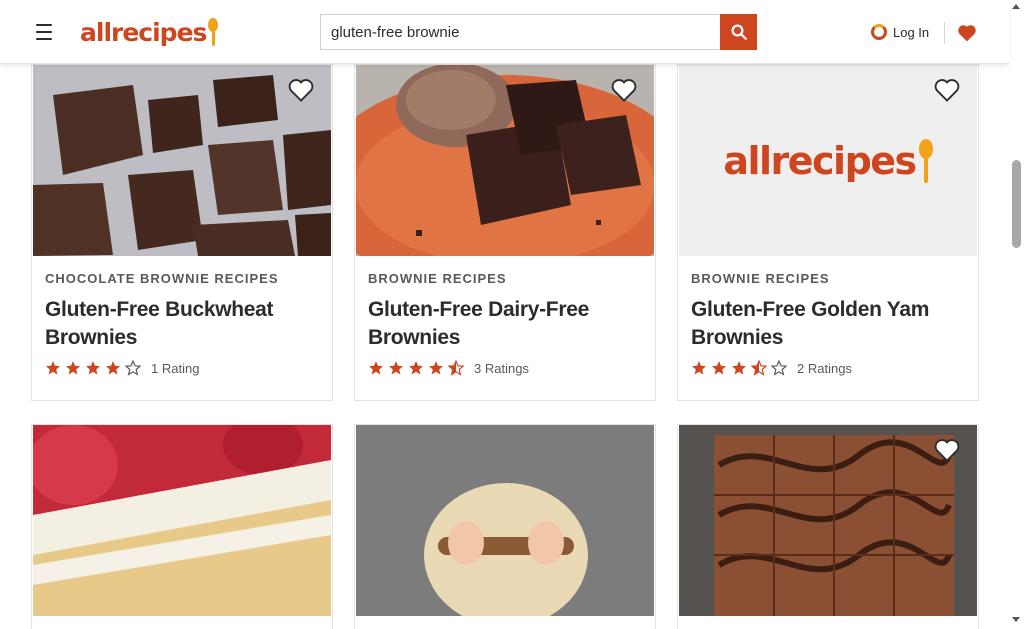 The image size is (1024, 629). What do you see at coordinates (1016, 314) in the screenshot?
I see `page-scrollbar` at bounding box center [1016, 314].